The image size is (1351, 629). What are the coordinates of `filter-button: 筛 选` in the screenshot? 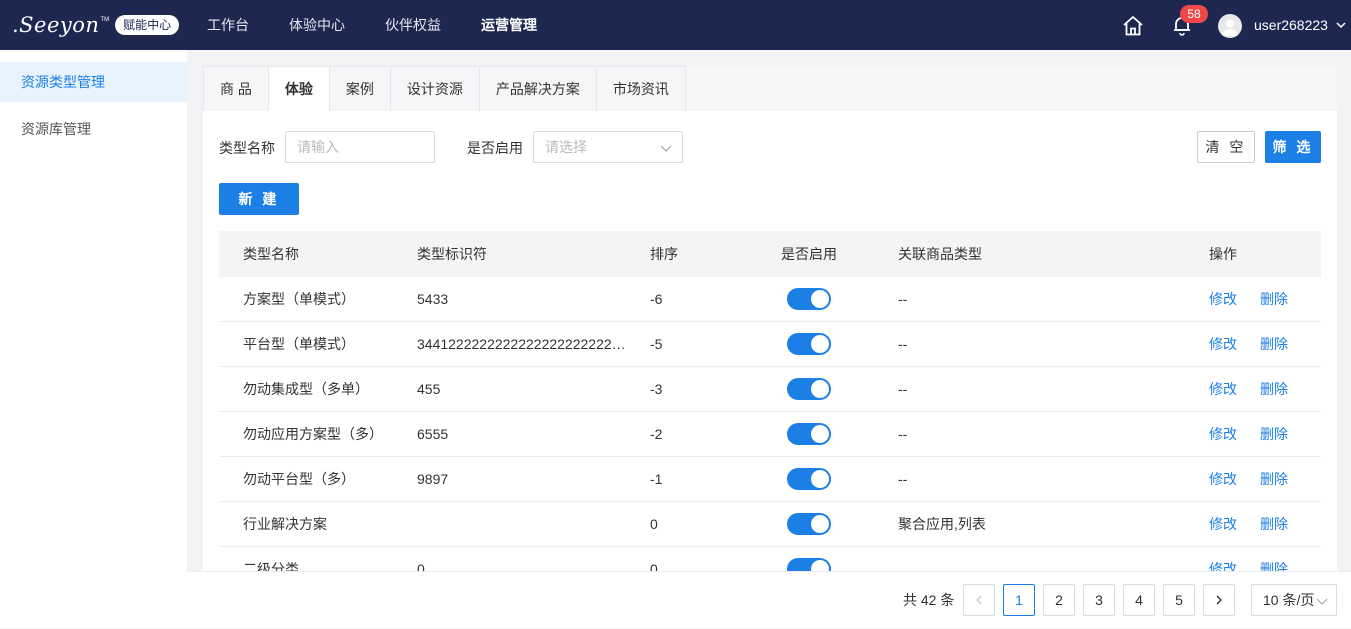 It's located at (1293, 147).